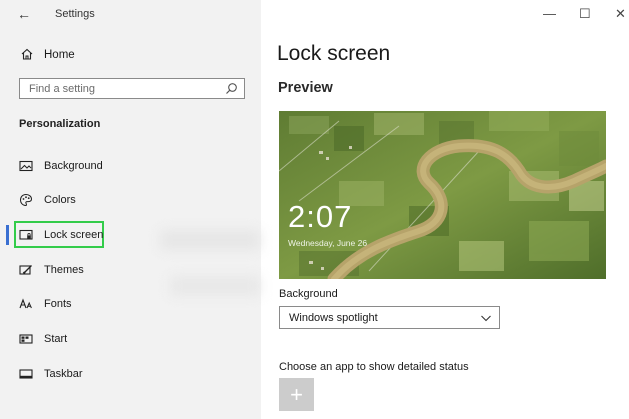 This screenshot has width=629, height=419. I want to click on fonts-icon, so click(25, 303).